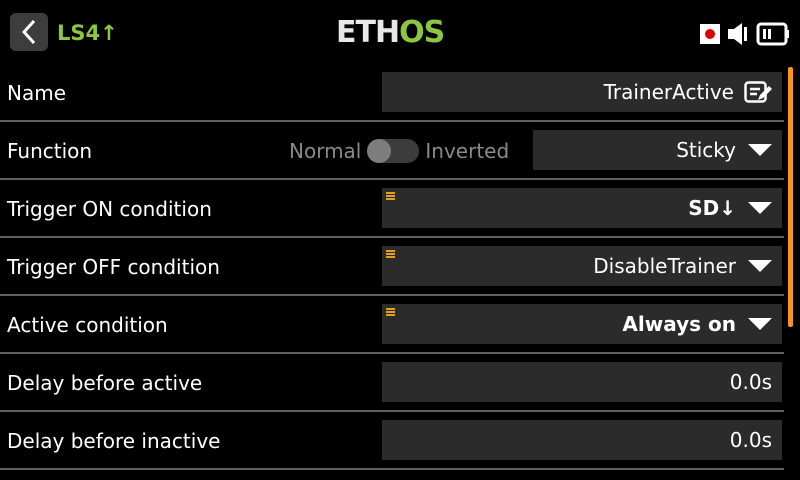  I want to click on delay-active-field: 0.0s, so click(582, 382).